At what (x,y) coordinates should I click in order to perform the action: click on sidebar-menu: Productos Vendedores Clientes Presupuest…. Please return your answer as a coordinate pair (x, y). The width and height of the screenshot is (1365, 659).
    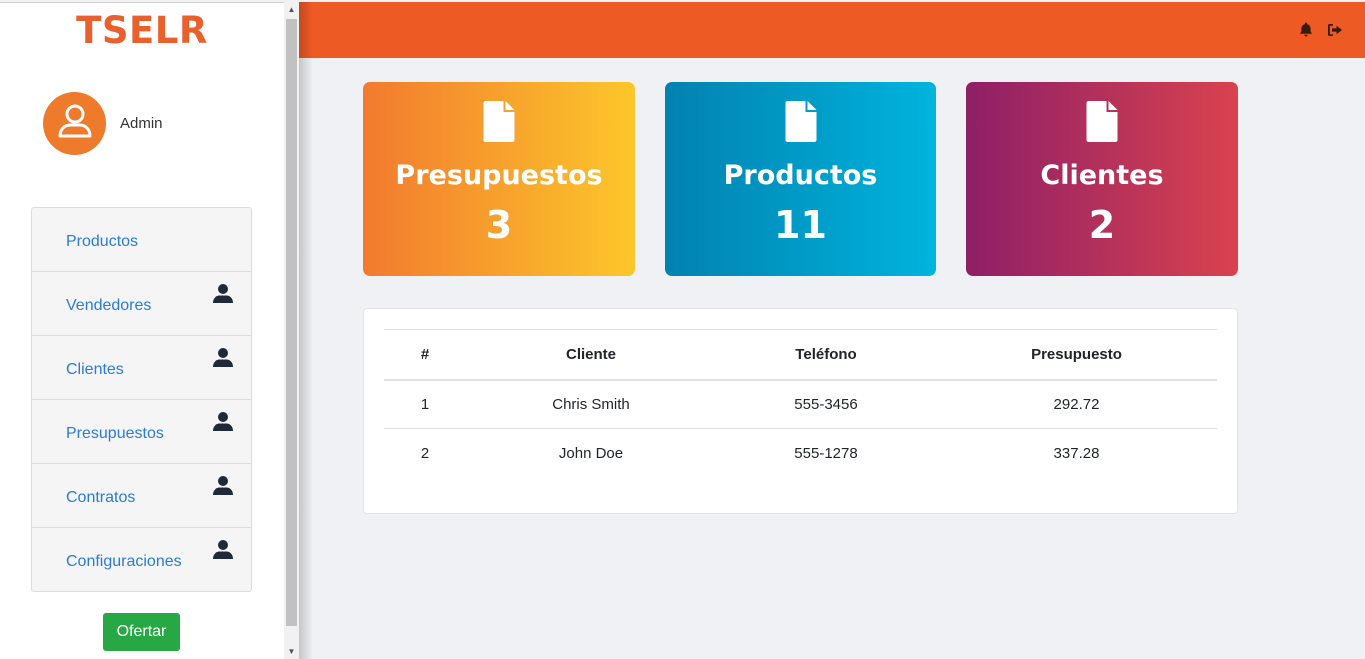
    Looking at the image, I should click on (141, 399).